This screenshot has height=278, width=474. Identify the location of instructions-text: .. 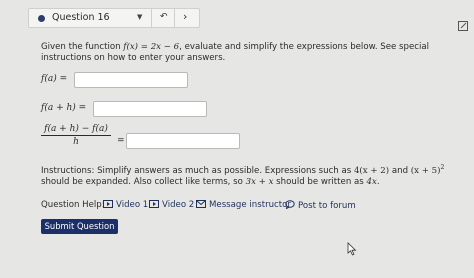
(378, 181).